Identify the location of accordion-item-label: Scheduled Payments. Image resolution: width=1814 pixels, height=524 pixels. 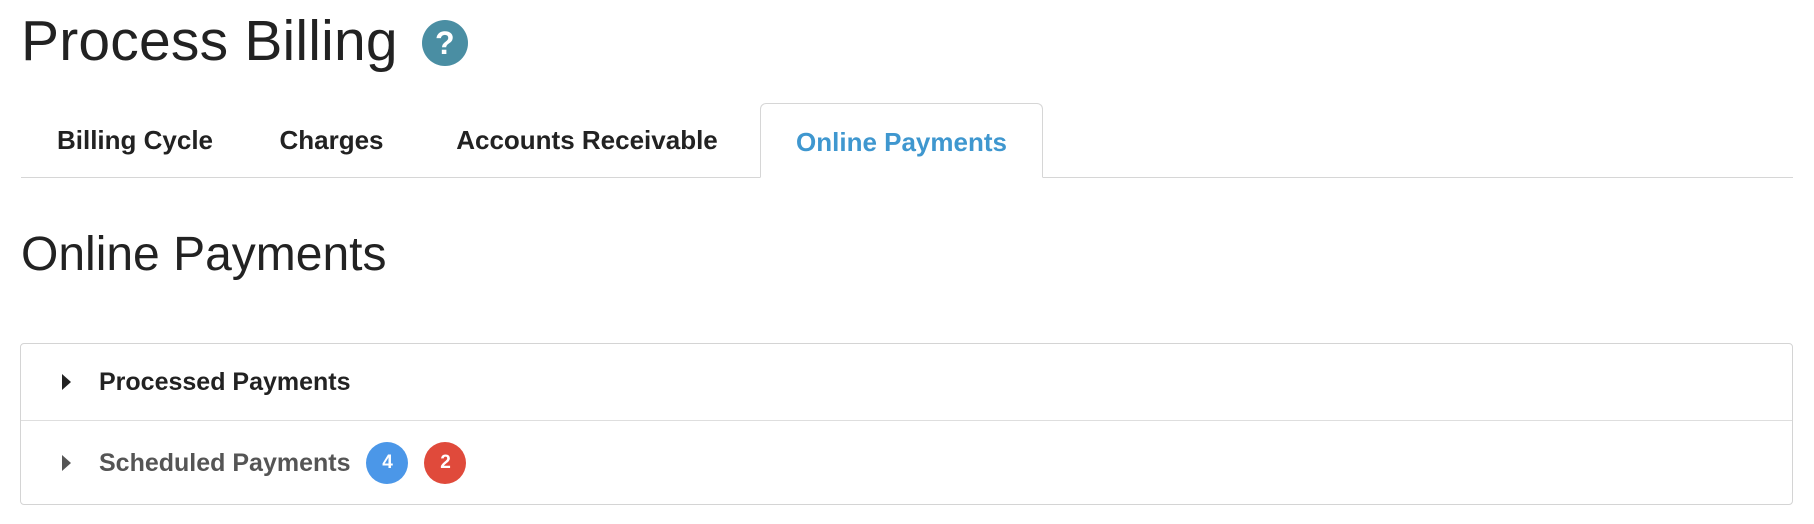
(225, 462).